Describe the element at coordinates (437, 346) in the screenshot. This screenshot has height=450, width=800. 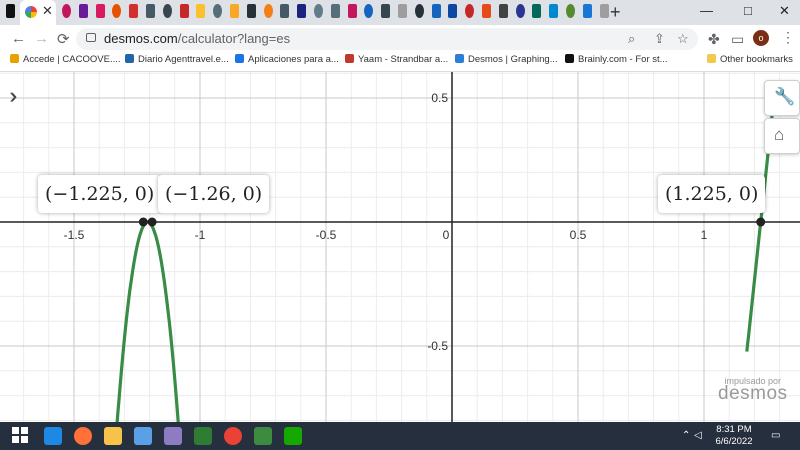
I see `y-tick-label: -0.5` at that location.